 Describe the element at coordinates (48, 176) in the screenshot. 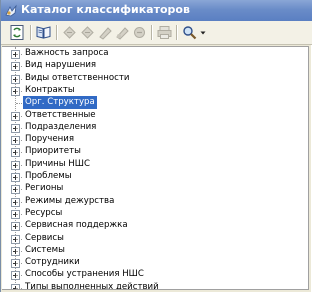

I see `tree-item-label: Проблемы` at that location.